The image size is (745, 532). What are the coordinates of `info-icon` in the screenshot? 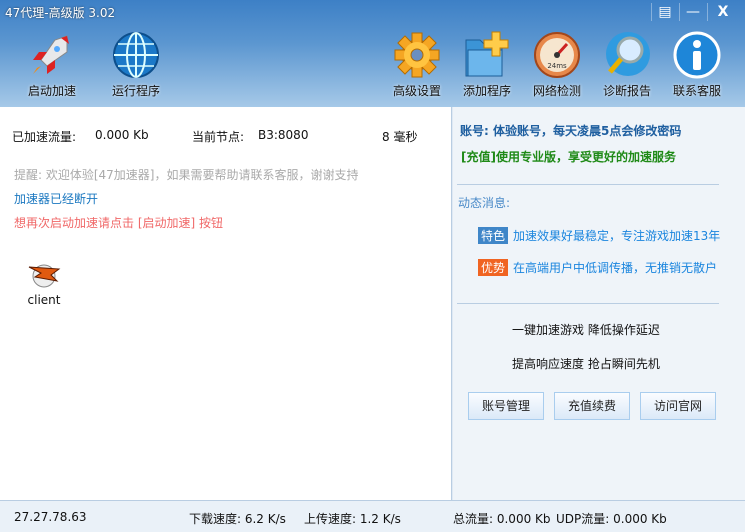 It's located at (697, 55).